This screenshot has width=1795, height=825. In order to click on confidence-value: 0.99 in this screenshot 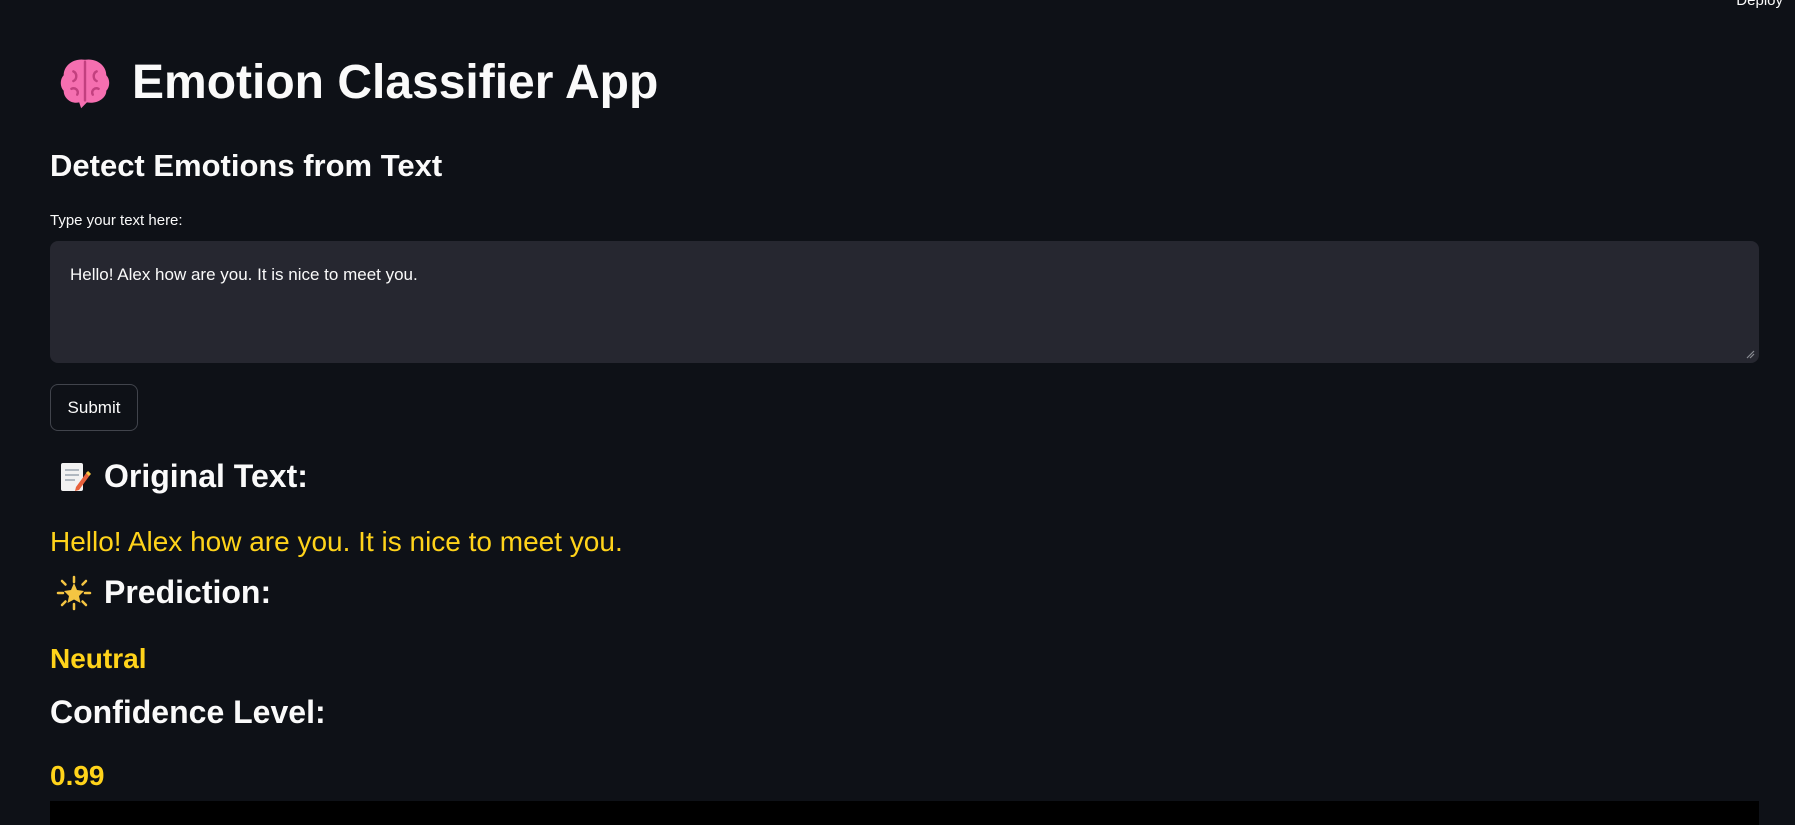, I will do `click(77, 775)`.